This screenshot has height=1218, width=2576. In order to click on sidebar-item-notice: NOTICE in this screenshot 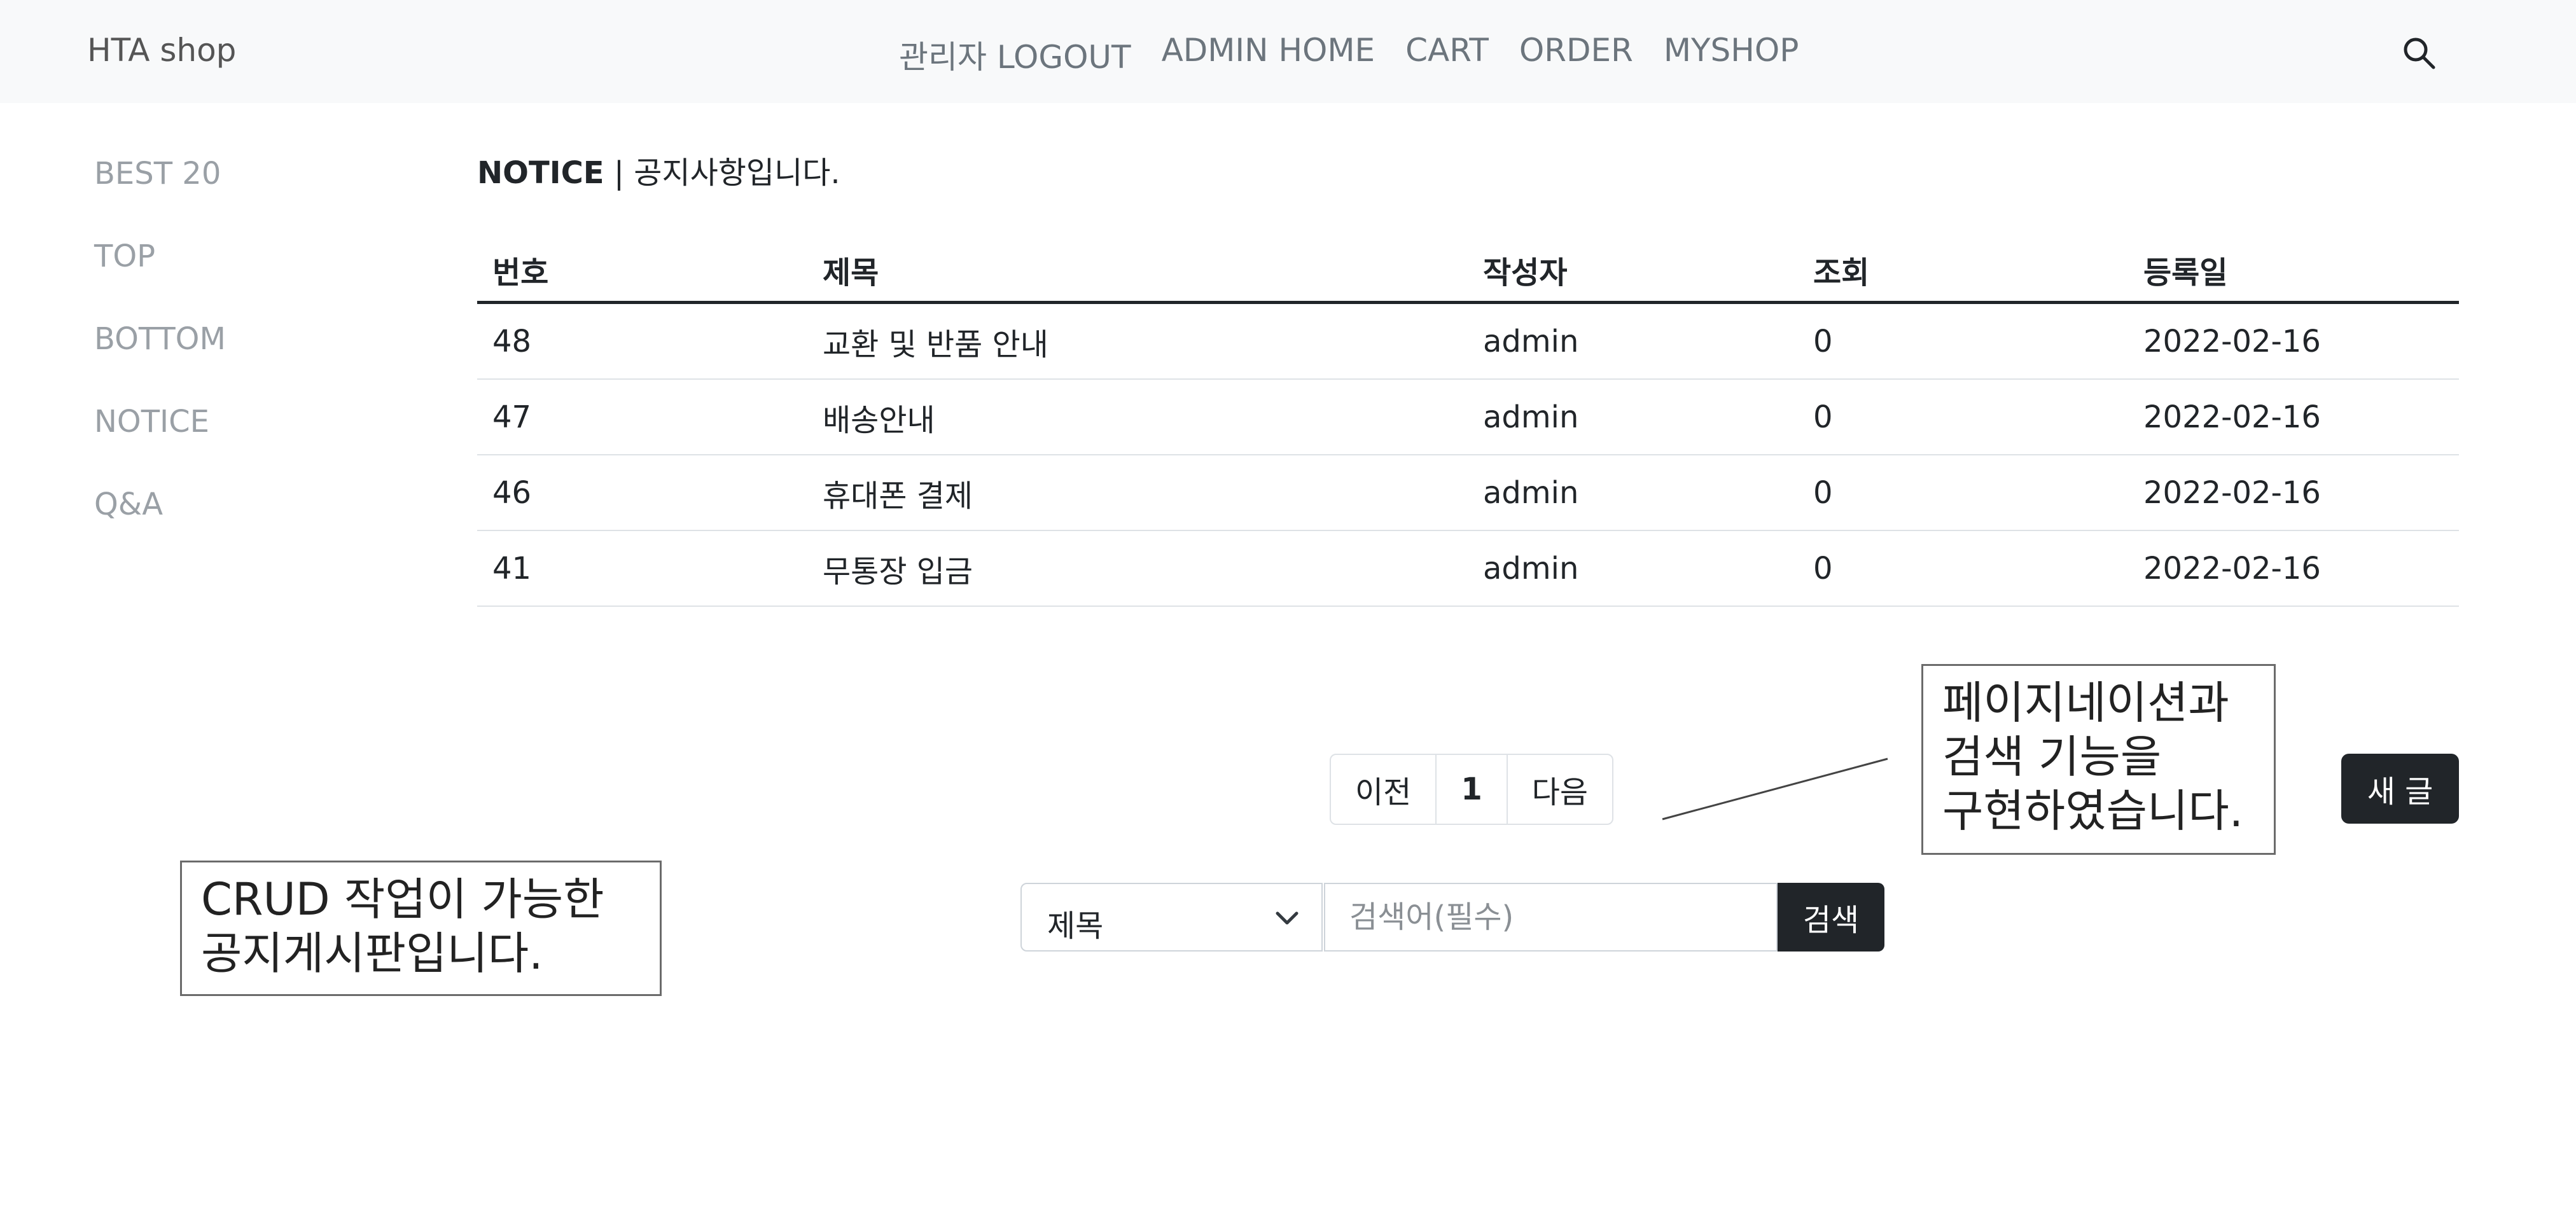, I will do `click(160, 440)`.